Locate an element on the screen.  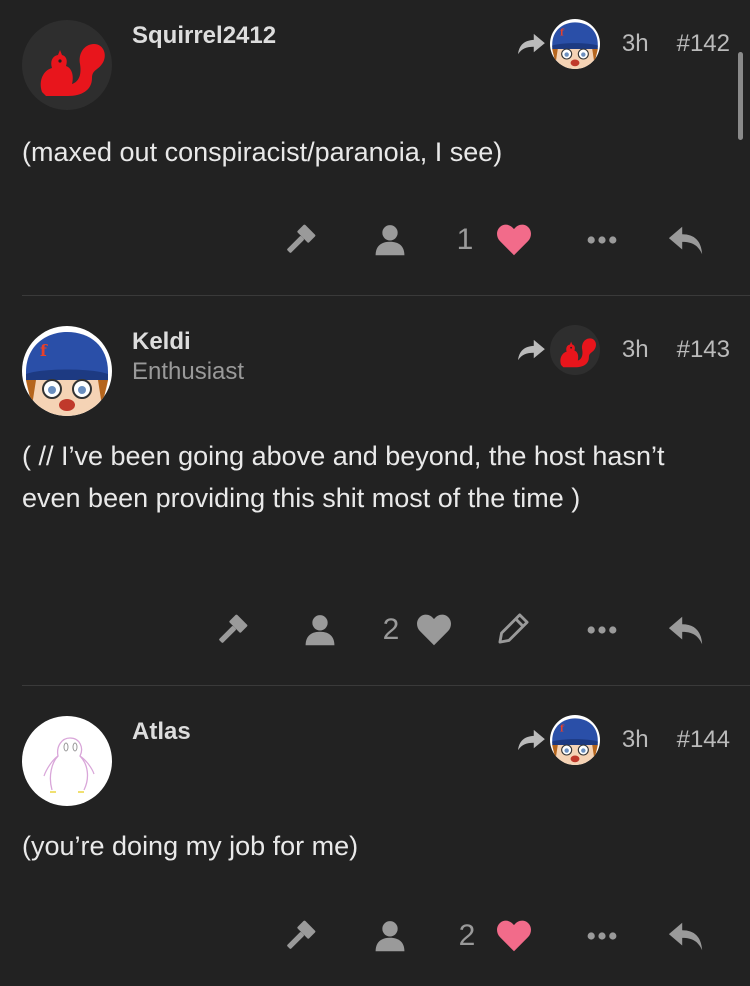
username: Atlas is located at coordinates (161, 732).